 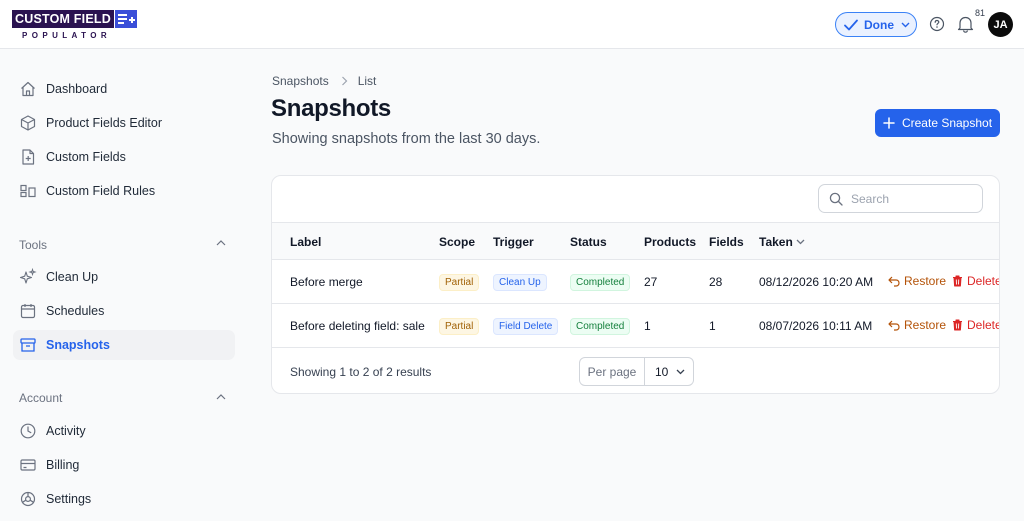 I want to click on sidebar-item-custom-field-rules: Custom Field Rules, so click(x=124, y=191).